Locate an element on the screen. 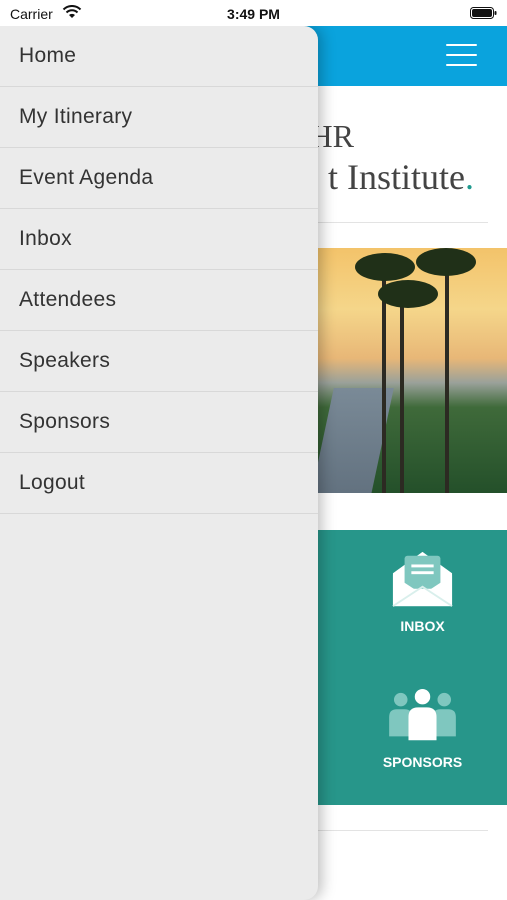 The width and height of the screenshot is (507, 900). brand-line-2: t Institute. is located at coordinates (401, 177).